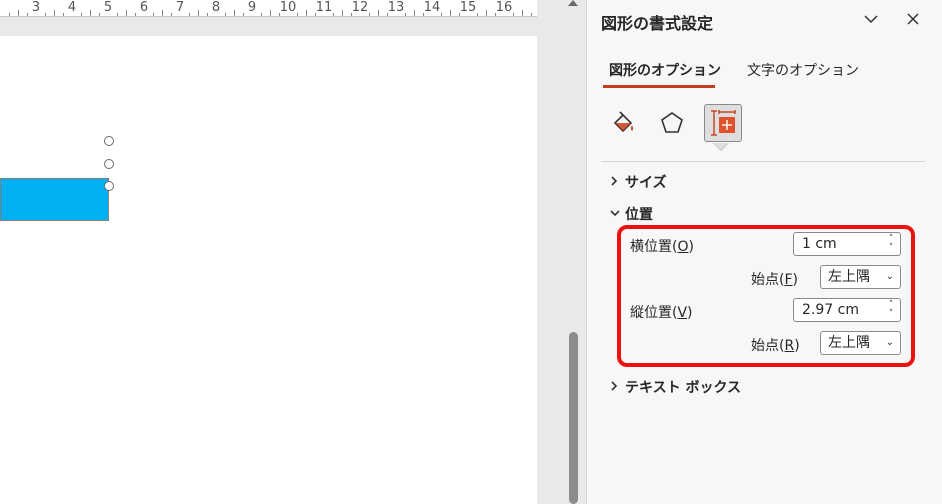 Image resolution: width=942 pixels, height=504 pixels. What do you see at coordinates (109, 186) in the screenshot?
I see `resize-handle-bottom-right` at bounding box center [109, 186].